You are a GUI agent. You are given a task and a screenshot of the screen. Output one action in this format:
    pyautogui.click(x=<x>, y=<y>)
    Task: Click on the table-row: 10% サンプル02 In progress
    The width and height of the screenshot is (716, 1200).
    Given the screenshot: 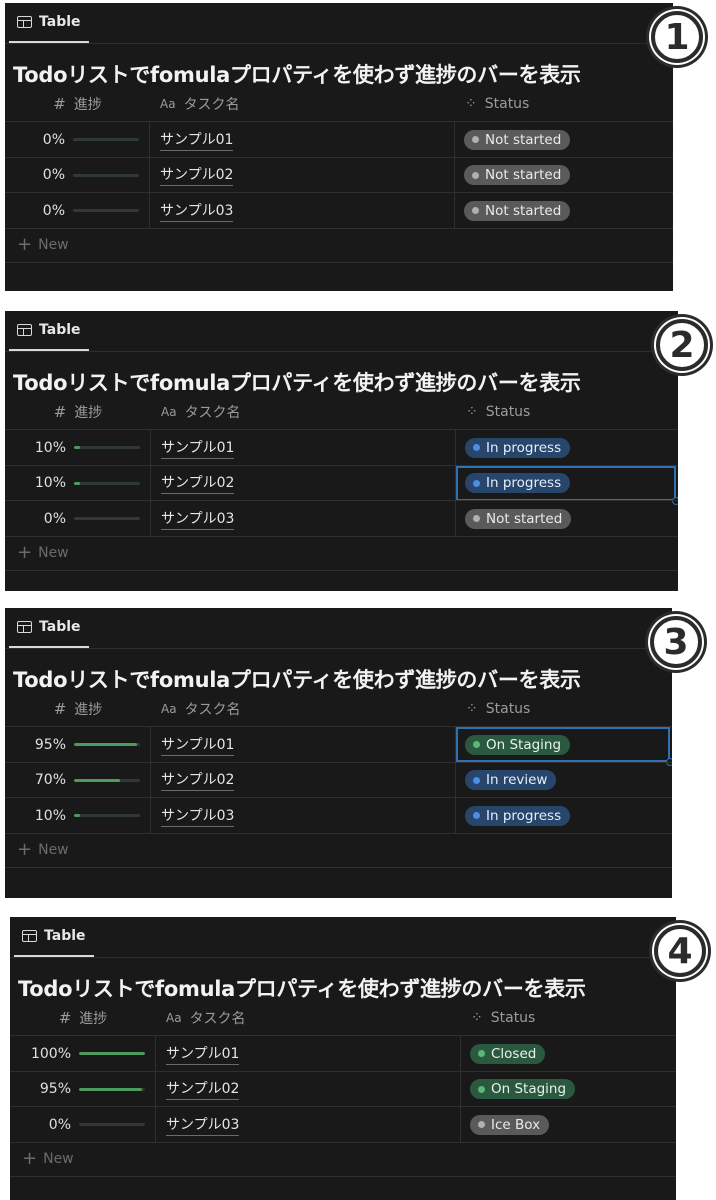 What is the action you would take?
    pyautogui.click(x=341, y=484)
    